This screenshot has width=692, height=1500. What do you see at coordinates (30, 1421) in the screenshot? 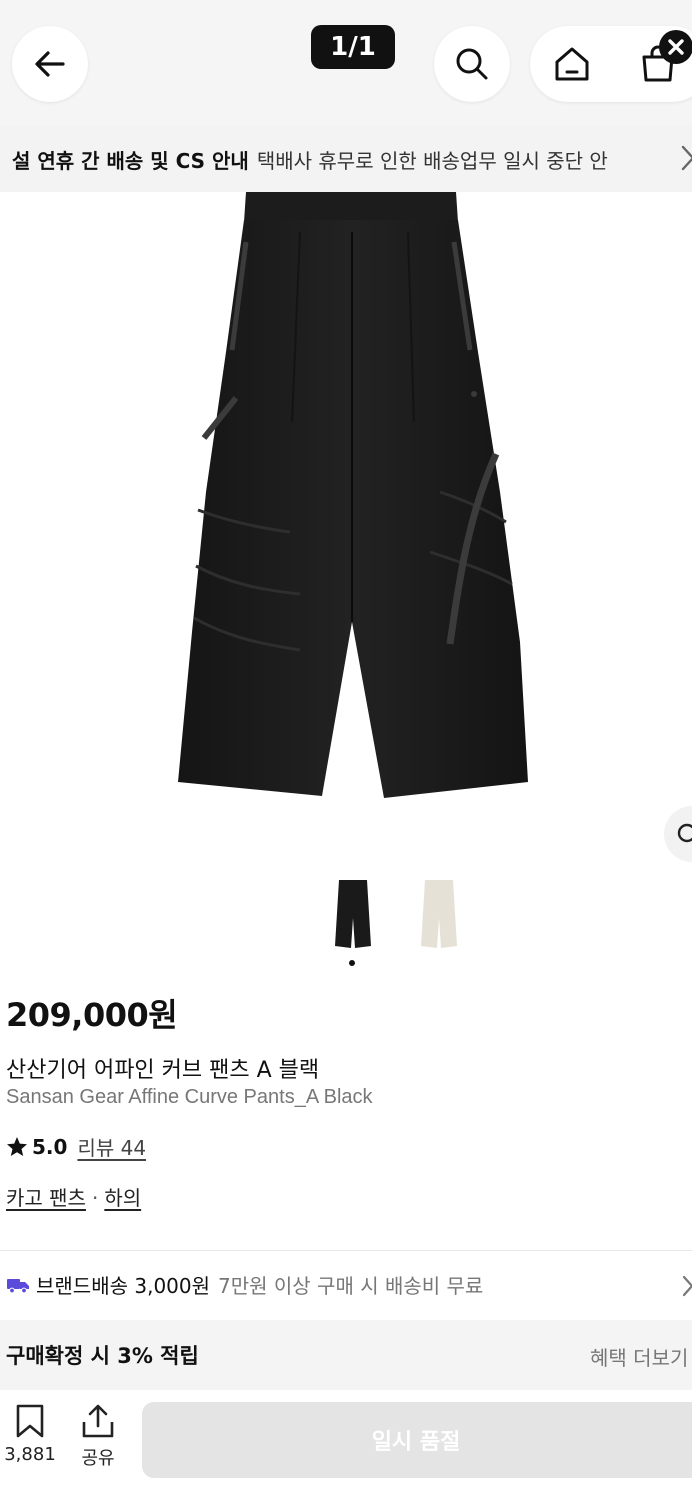
I see `bookmark-icon` at bounding box center [30, 1421].